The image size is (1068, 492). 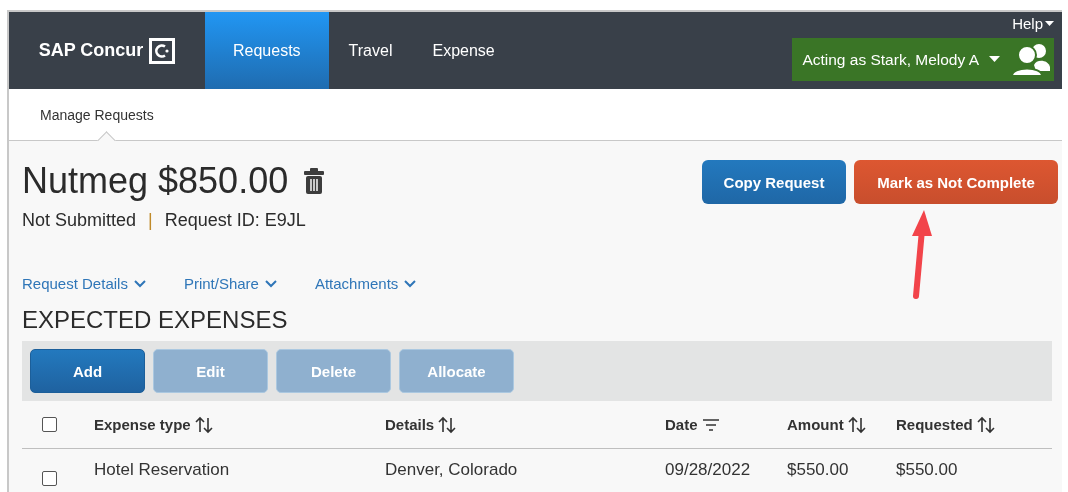 I want to click on nav-tab: Expense, so click(x=463, y=50).